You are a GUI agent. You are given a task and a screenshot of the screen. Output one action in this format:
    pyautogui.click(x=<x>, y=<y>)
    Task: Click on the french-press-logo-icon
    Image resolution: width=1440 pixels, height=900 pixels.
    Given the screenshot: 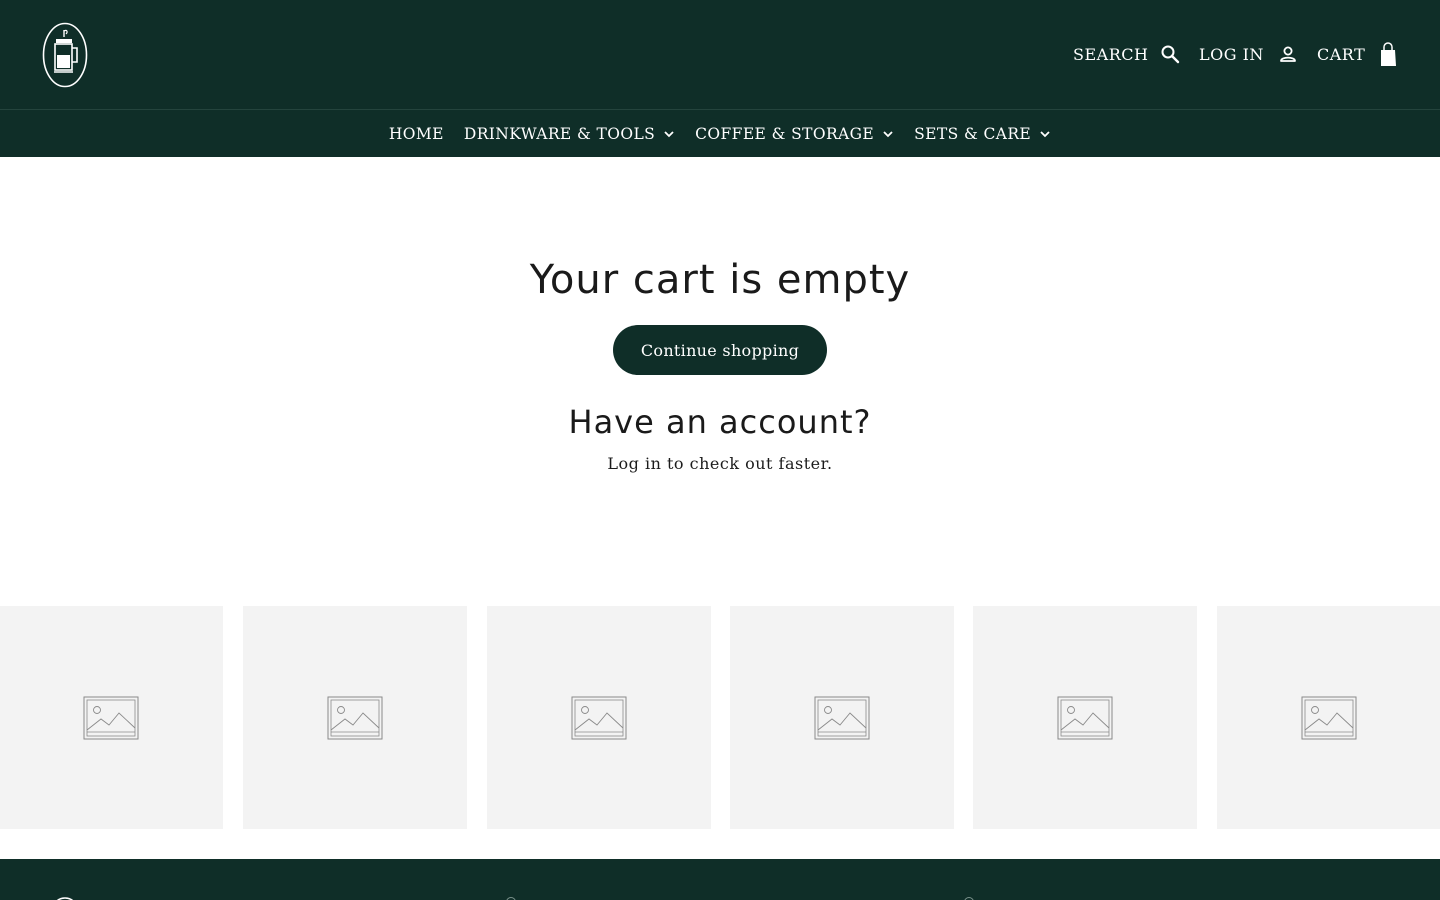 What is the action you would take?
    pyautogui.click(x=65, y=55)
    